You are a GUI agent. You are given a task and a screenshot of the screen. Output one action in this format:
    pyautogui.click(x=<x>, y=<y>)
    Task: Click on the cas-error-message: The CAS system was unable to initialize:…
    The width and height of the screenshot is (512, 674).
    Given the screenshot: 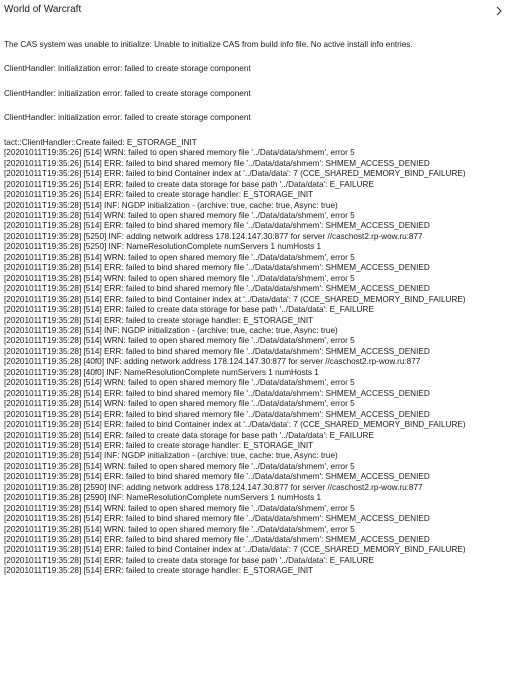 What is the action you would take?
    pyautogui.click(x=208, y=44)
    